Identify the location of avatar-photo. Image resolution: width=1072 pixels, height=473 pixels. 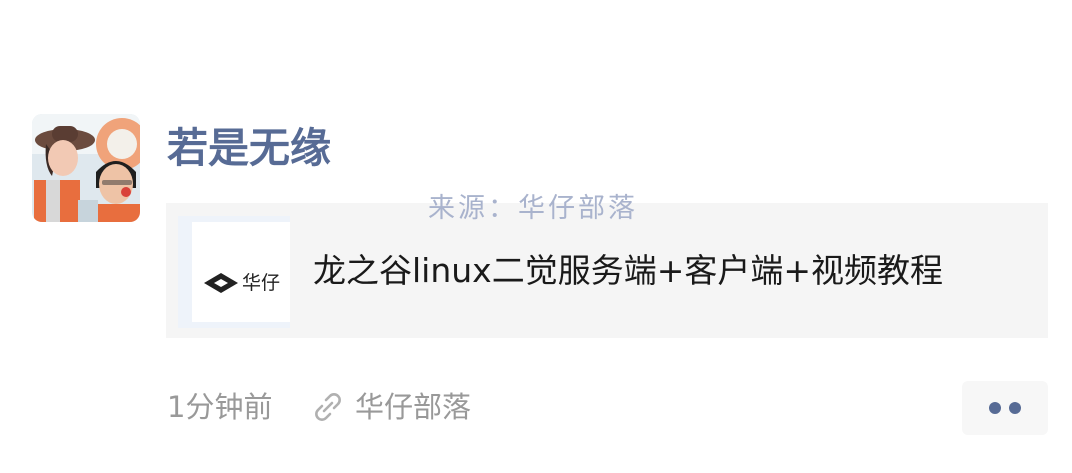
(86, 168).